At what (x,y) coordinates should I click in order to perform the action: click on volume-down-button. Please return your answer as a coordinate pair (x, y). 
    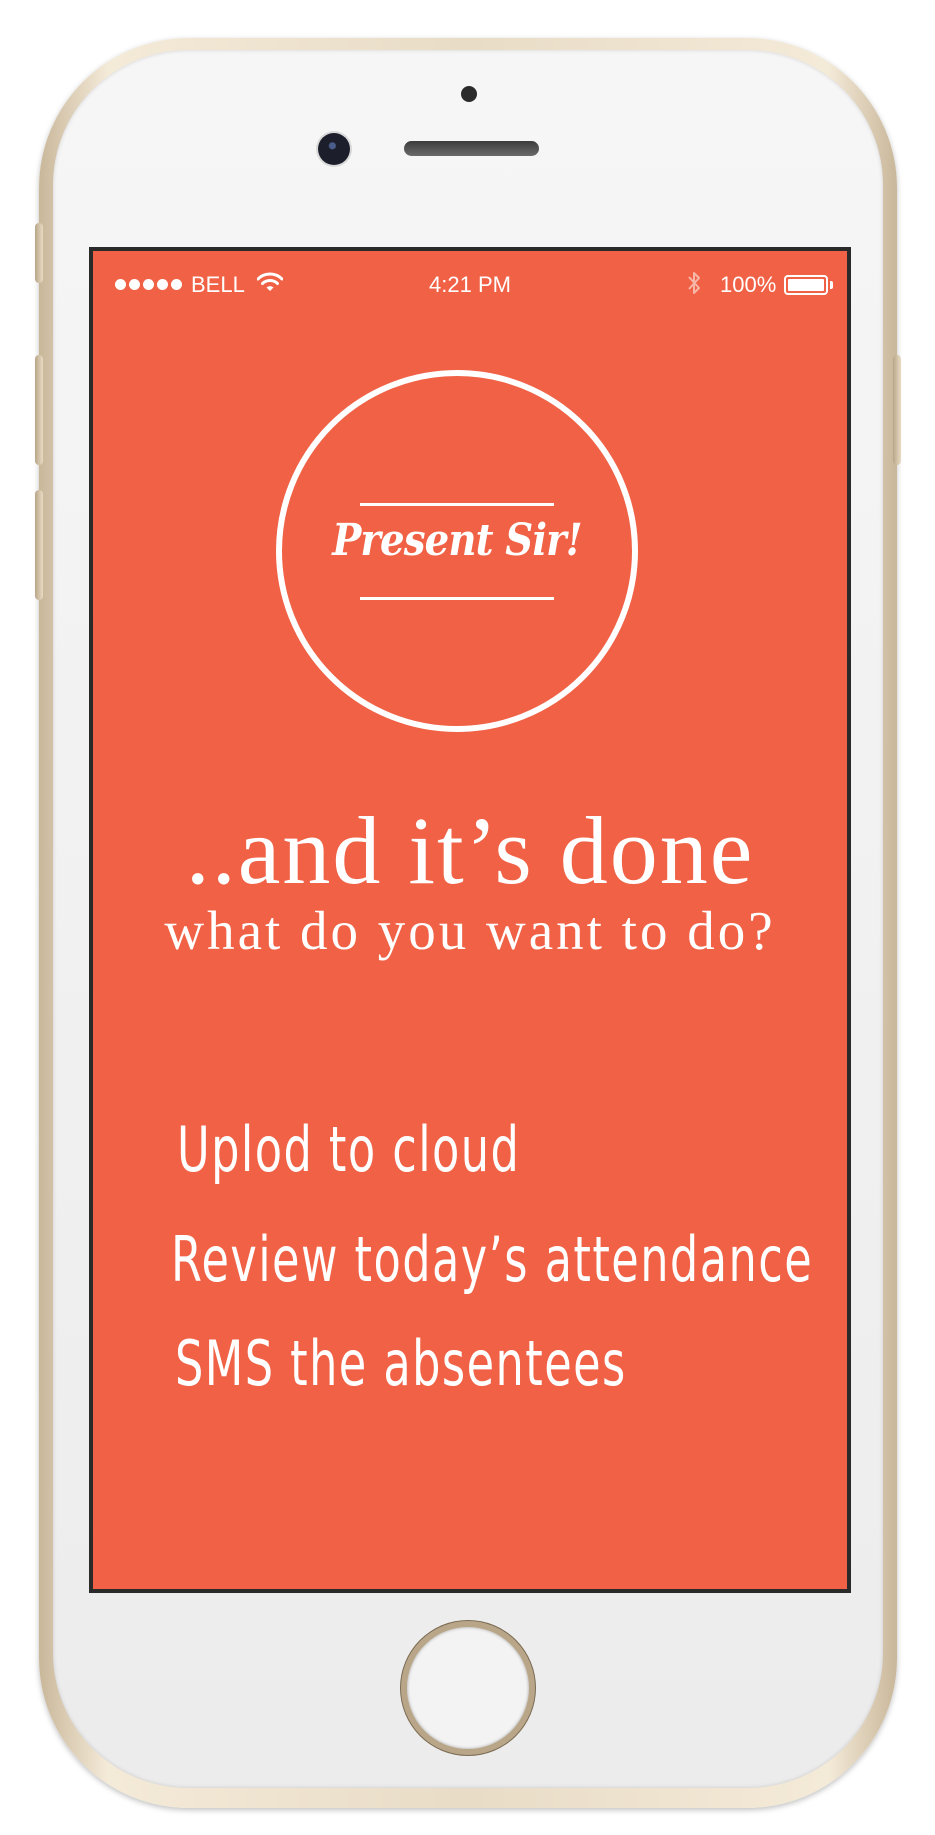
    Looking at the image, I should click on (39, 545).